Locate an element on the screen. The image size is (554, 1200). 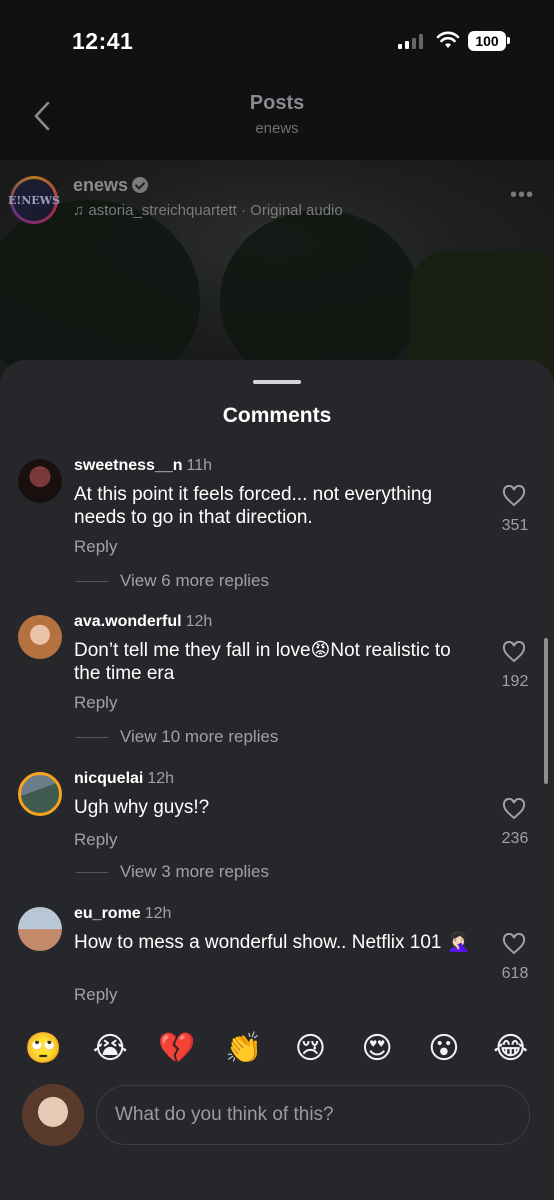
emoji-sad-button: 😢 is located at coordinates (310, 1048).